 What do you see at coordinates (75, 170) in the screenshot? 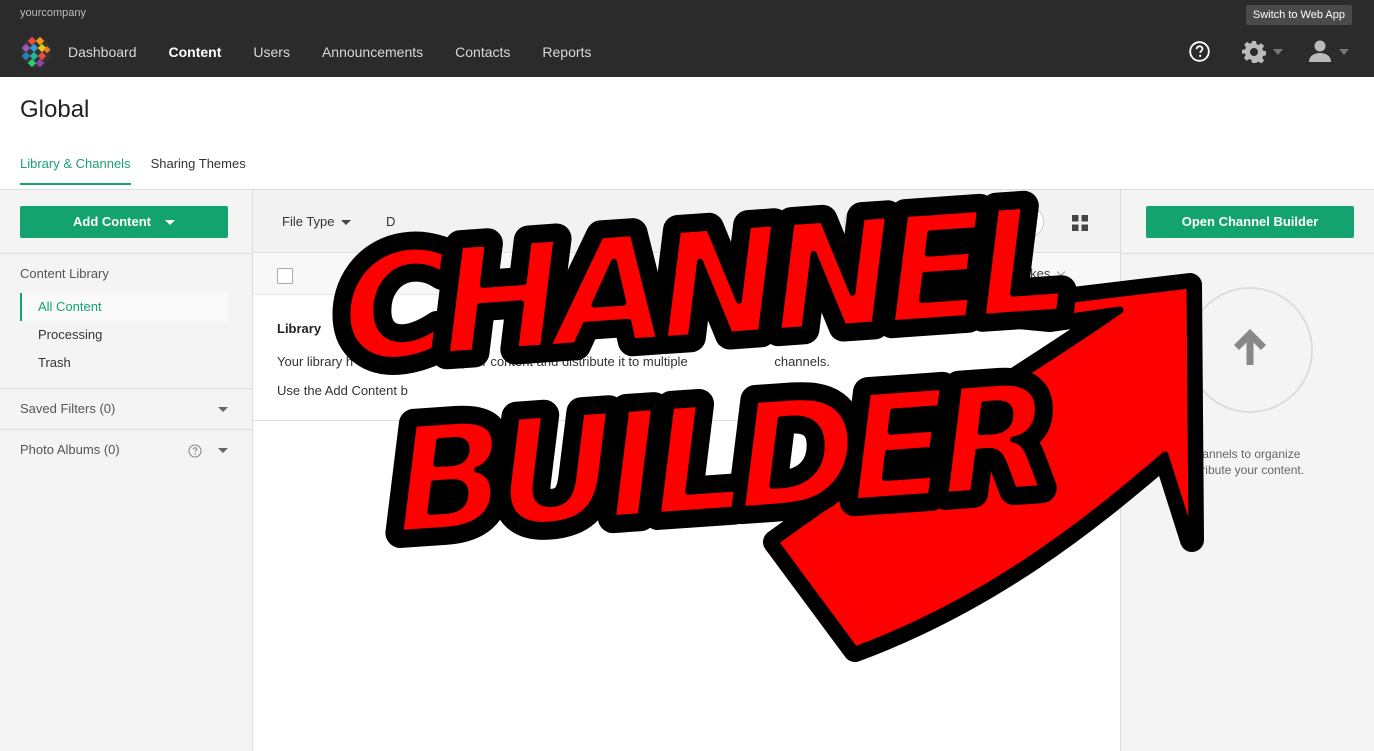
I see `tab-library-channels: Library & Channels` at bounding box center [75, 170].